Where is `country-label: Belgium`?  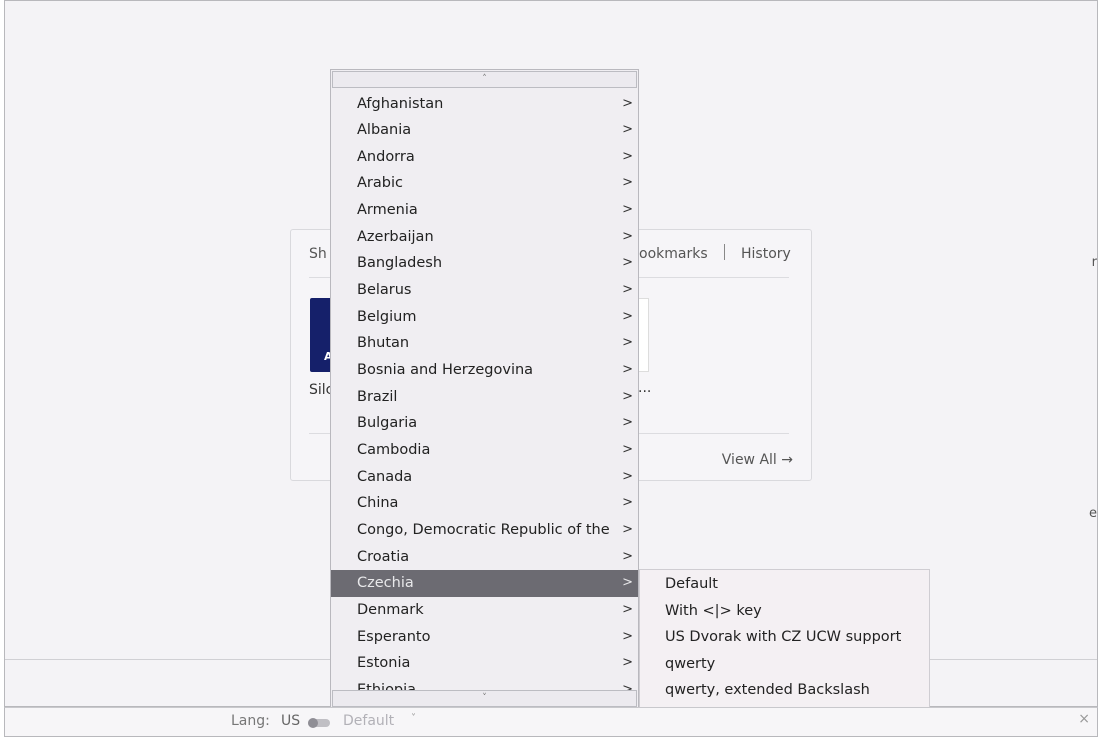
country-label: Belgium is located at coordinates (387, 316).